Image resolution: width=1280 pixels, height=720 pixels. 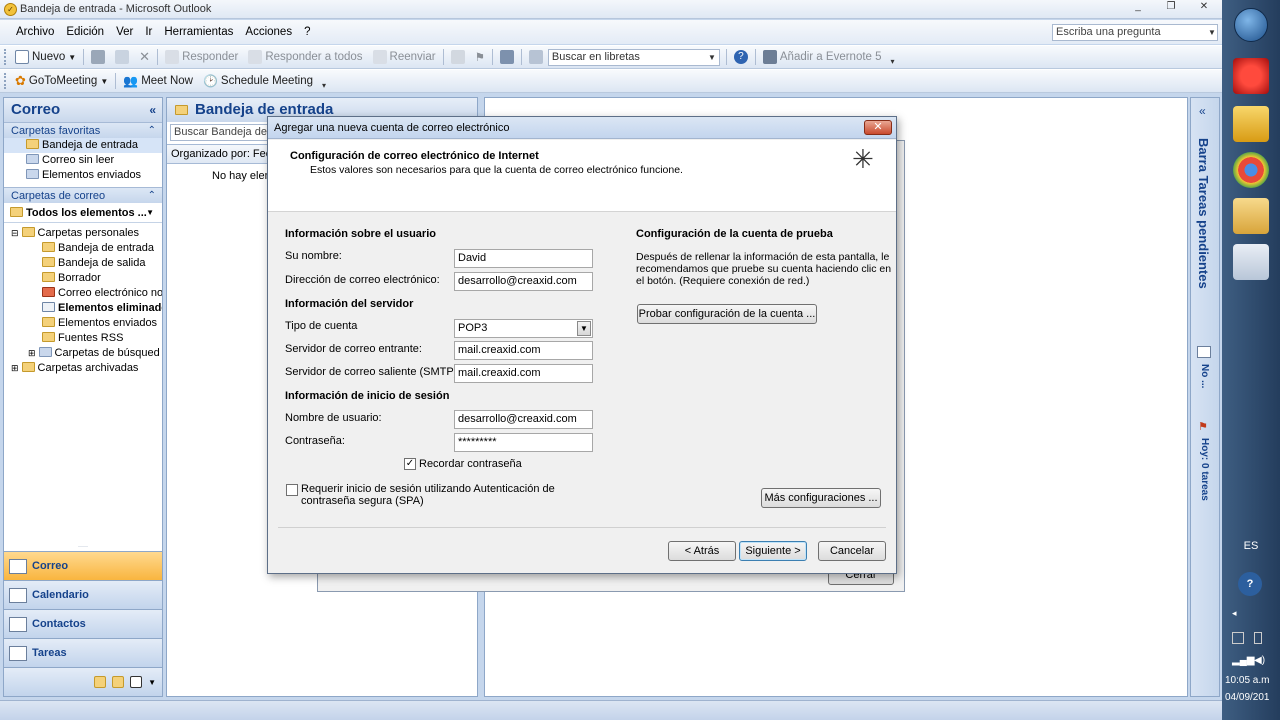 What do you see at coordinates (152, 682) in the screenshot?
I see `configure-buttons-icon: ▼` at bounding box center [152, 682].